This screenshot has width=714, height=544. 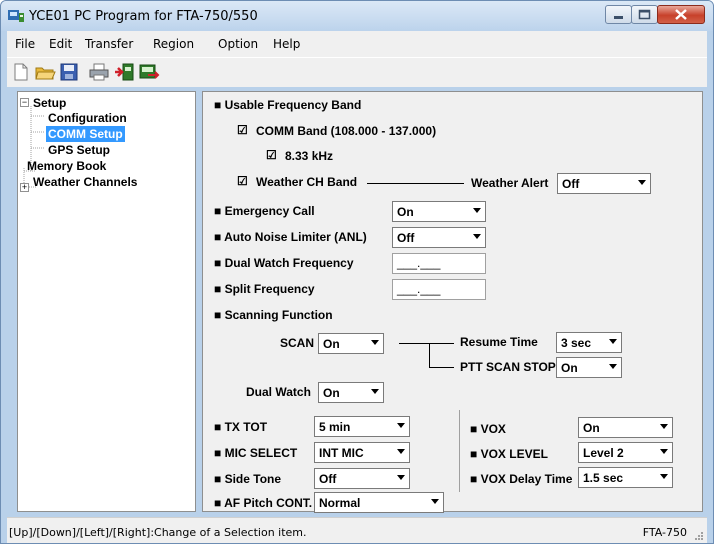 What do you see at coordinates (125, 72) in the screenshot?
I see `read-from-radio-icon` at bounding box center [125, 72].